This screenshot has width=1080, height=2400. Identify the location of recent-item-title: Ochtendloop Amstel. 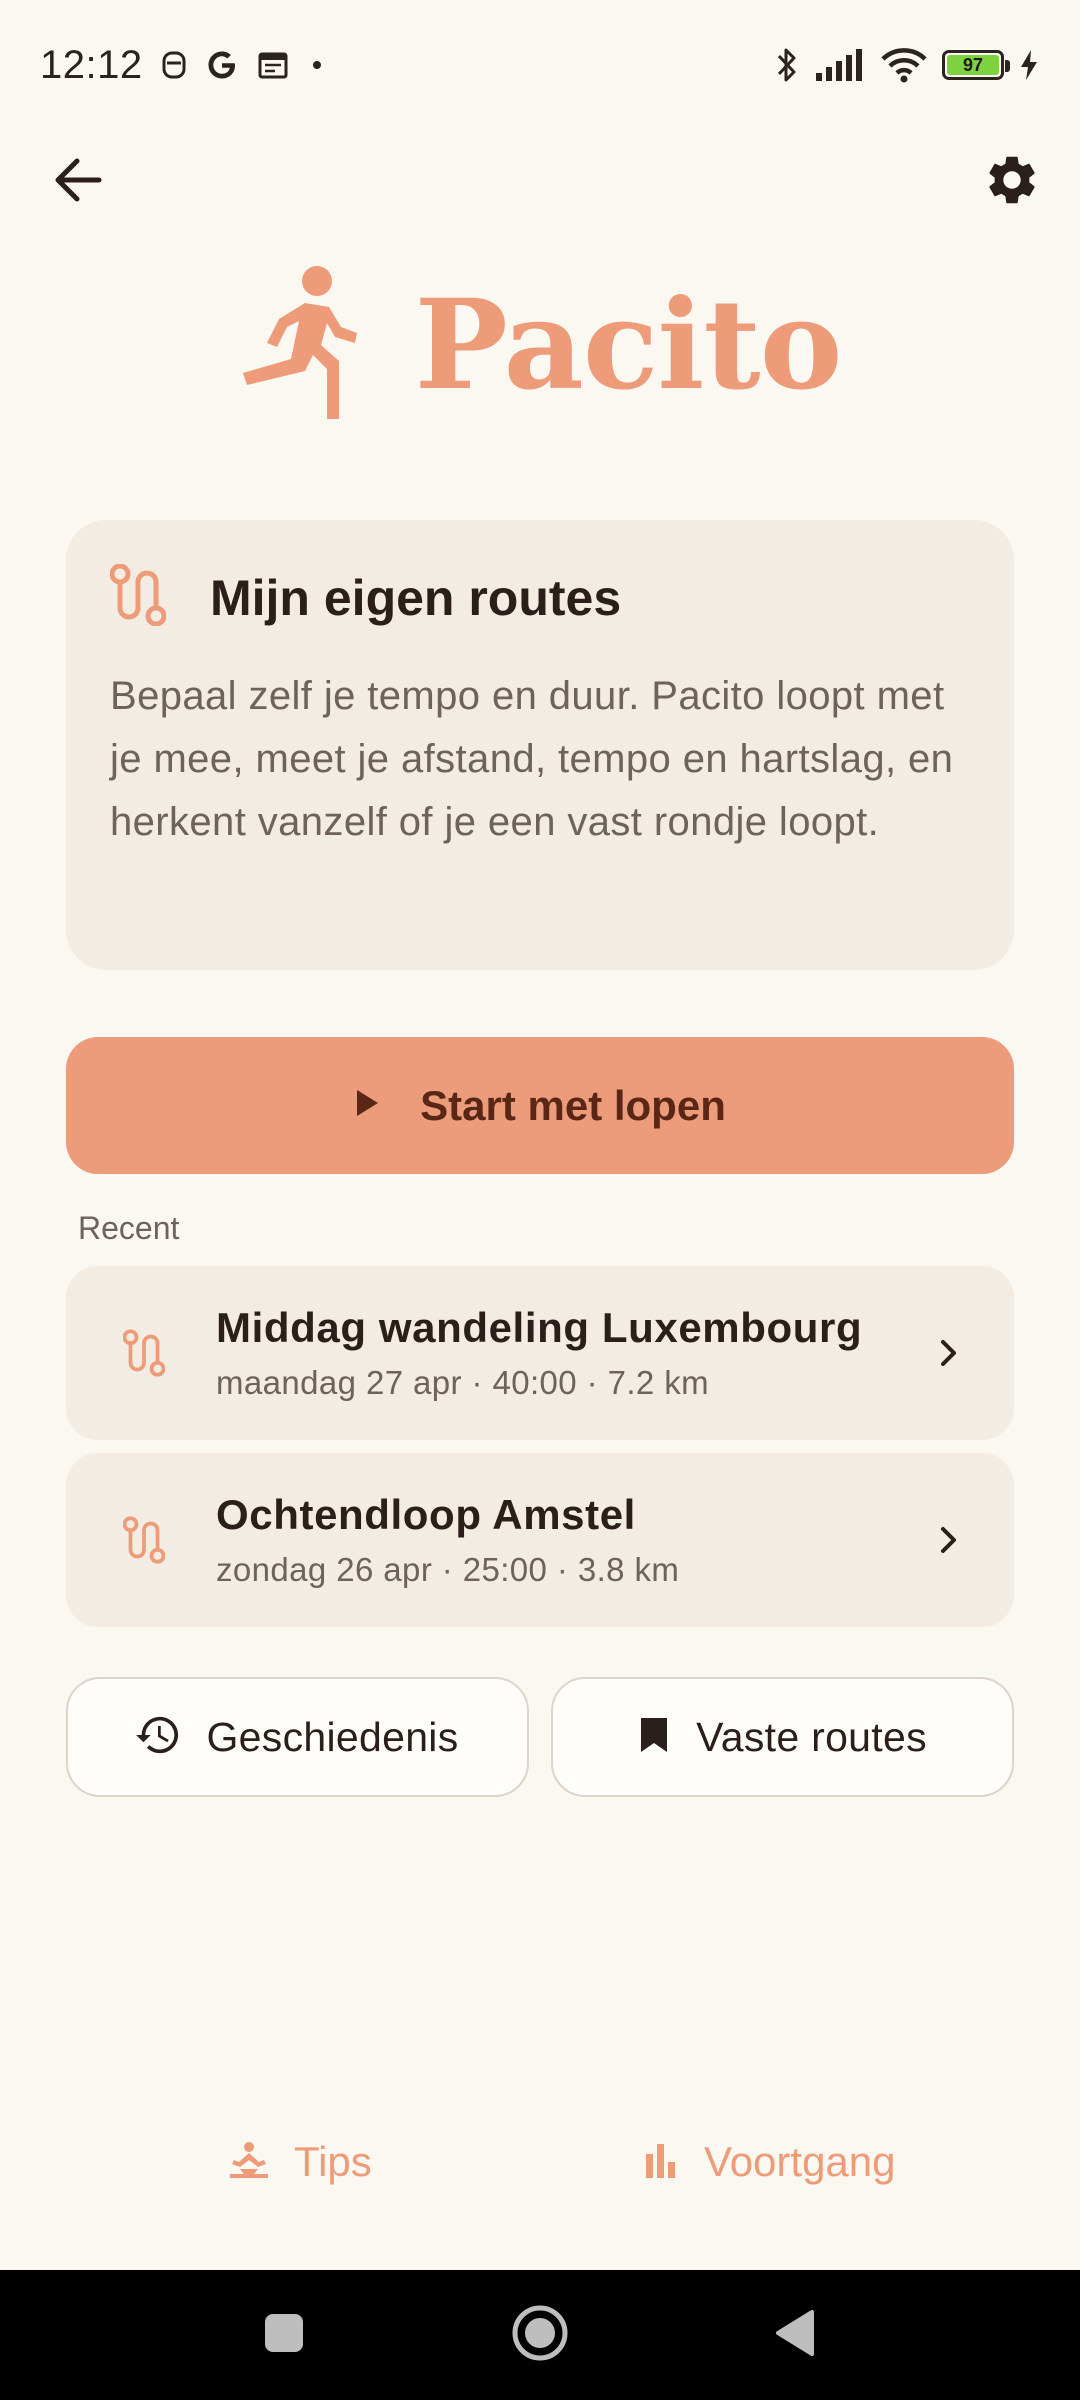
(426, 1514).